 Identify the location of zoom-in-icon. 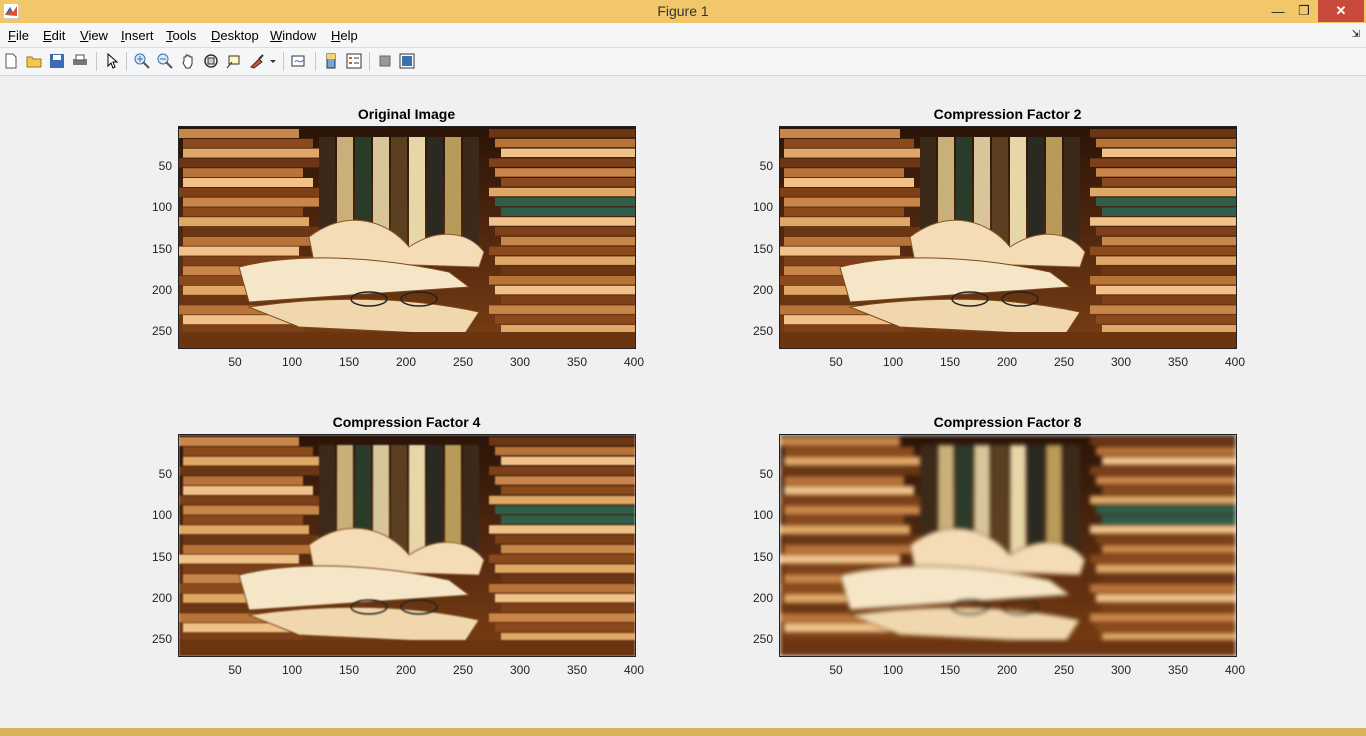
(142, 61).